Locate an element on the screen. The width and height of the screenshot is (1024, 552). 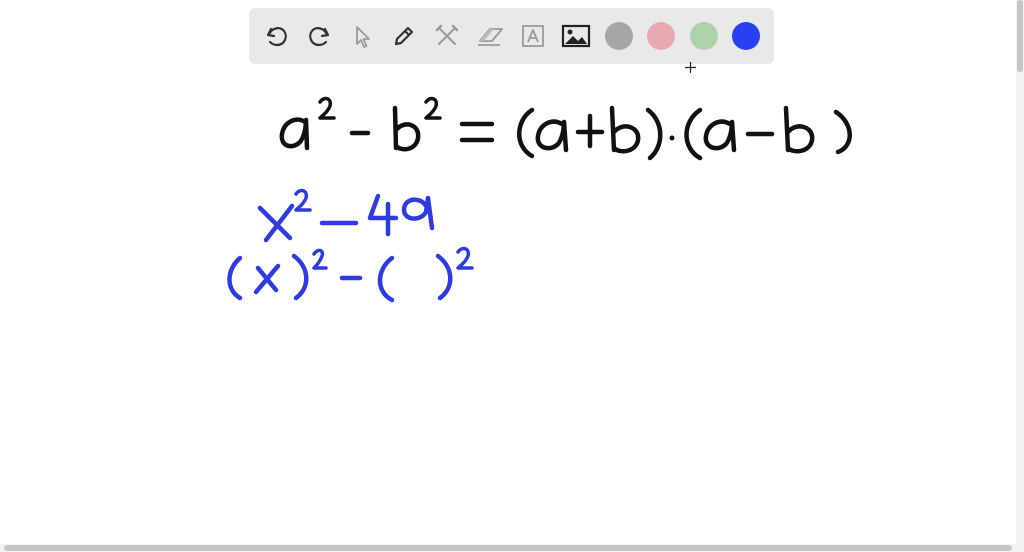
pen-icon is located at coordinates (404, 36).